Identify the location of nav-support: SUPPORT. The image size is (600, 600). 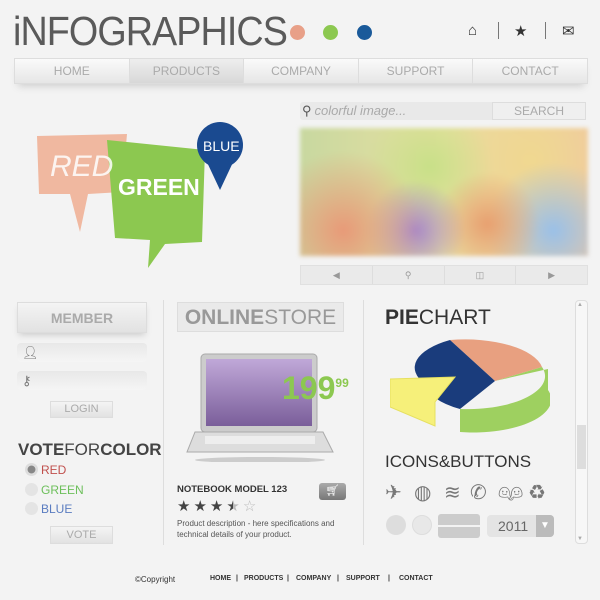
(416, 71).